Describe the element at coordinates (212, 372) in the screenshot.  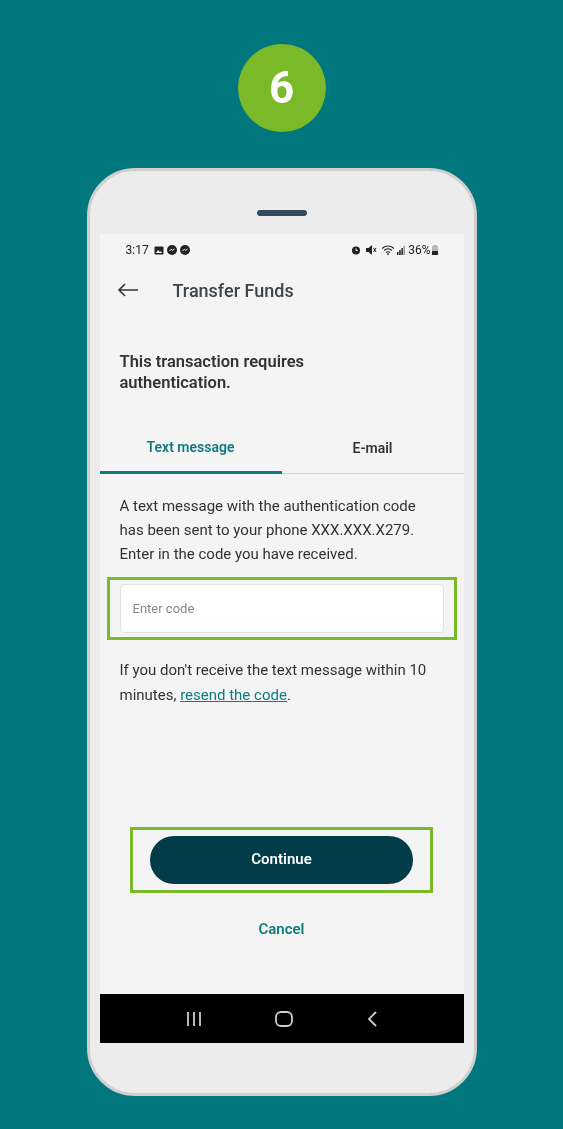
I see `heading: This transaction requires authentication.` at that location.